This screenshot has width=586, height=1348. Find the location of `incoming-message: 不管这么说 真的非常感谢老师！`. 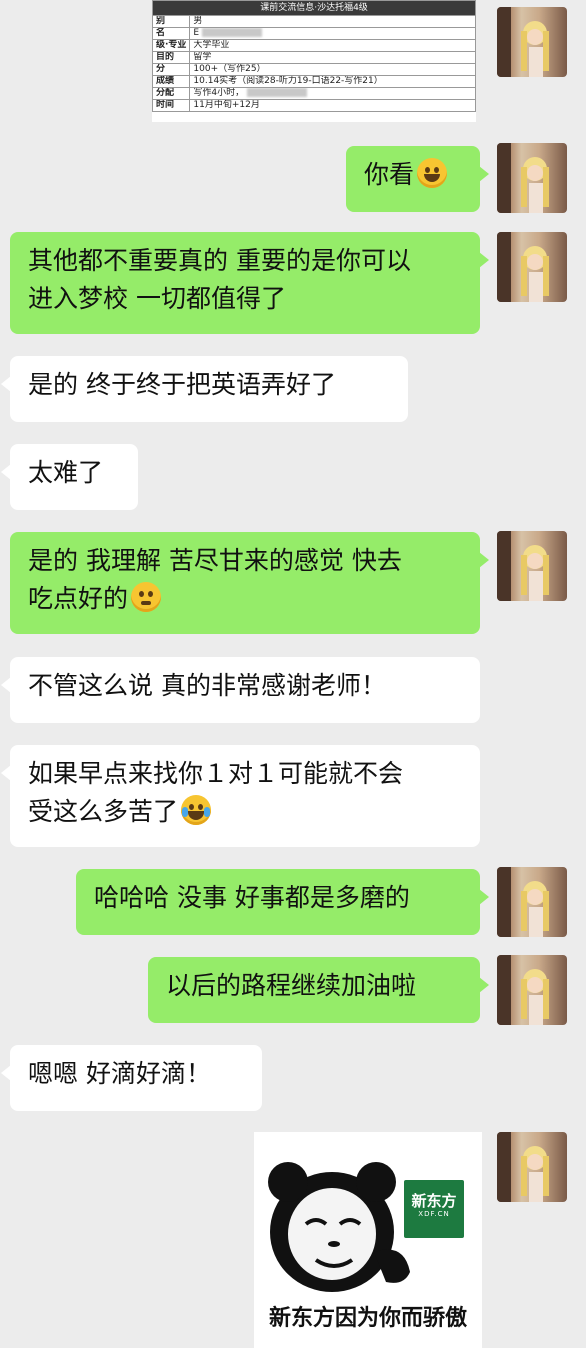

incoming-message: 不管这么说 真的非常感谢老师！ is located at coordinates (240, 690).